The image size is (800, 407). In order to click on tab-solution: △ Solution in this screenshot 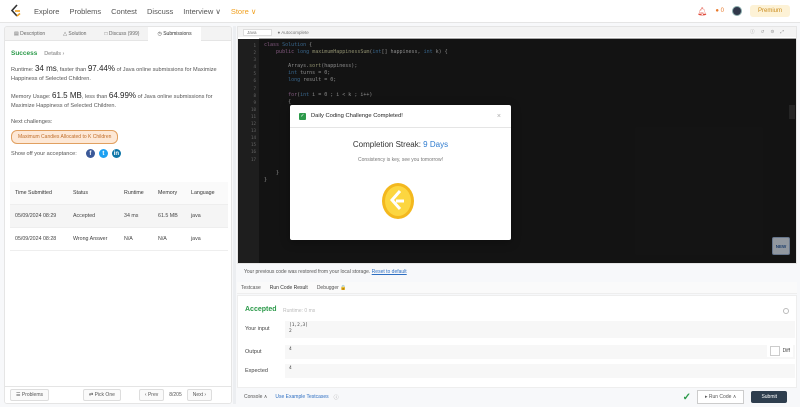, I will do `click(74, 34)`.